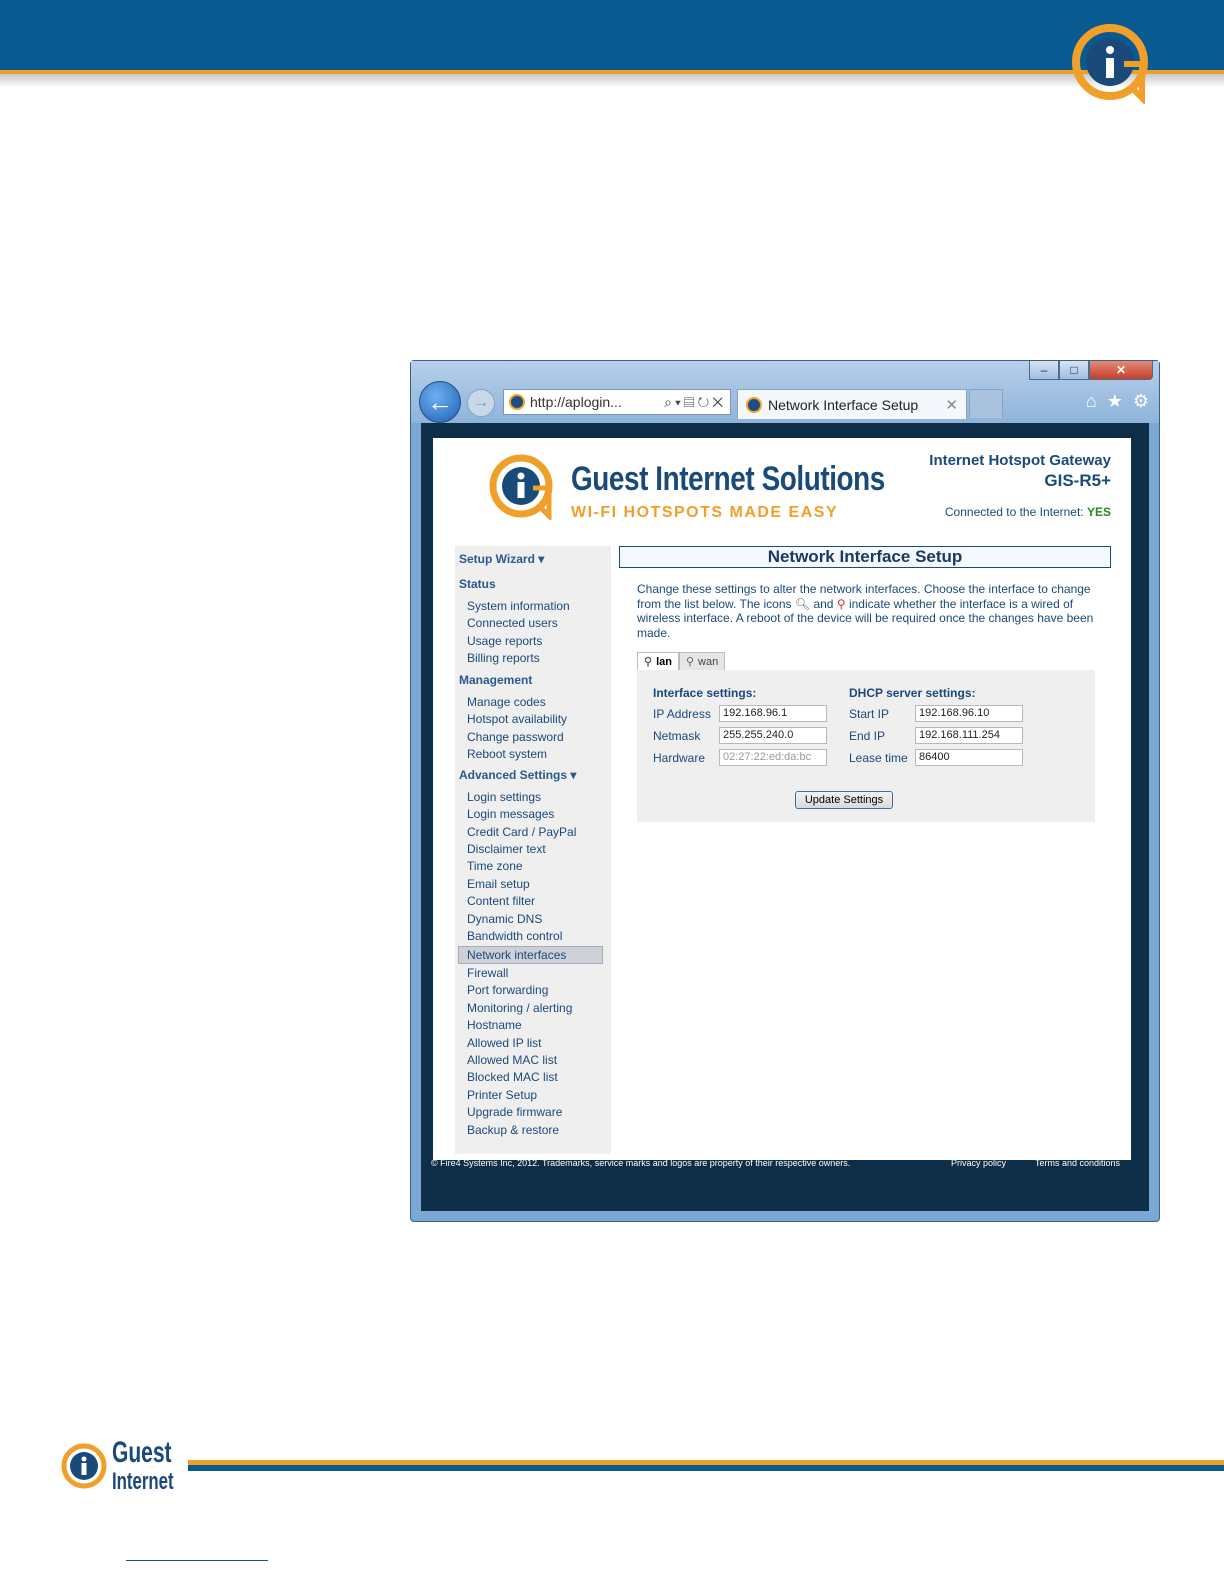  I want to click on sidebar-item-manage-codes: Manage codes, so click(506, 702).